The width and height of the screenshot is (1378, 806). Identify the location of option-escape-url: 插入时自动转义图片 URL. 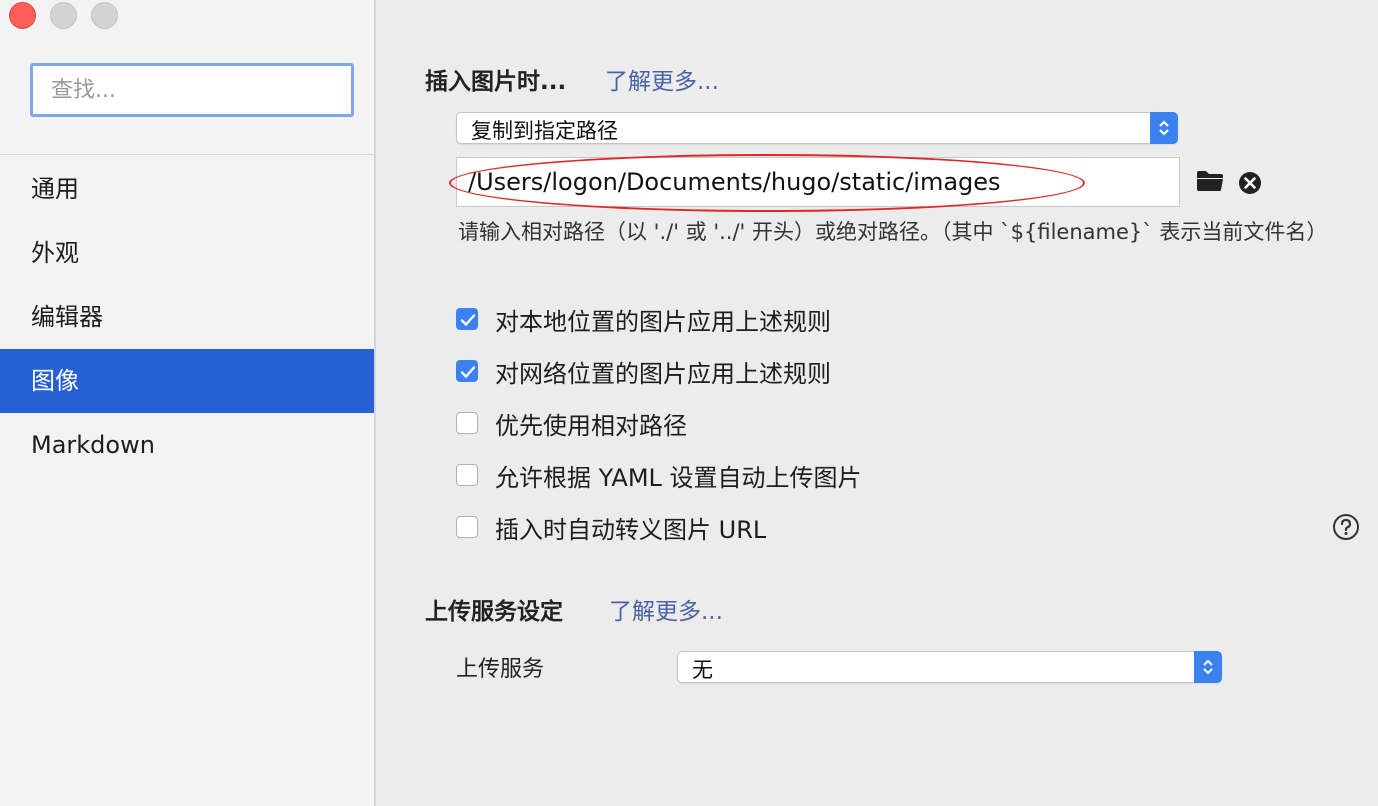
(611, 527).